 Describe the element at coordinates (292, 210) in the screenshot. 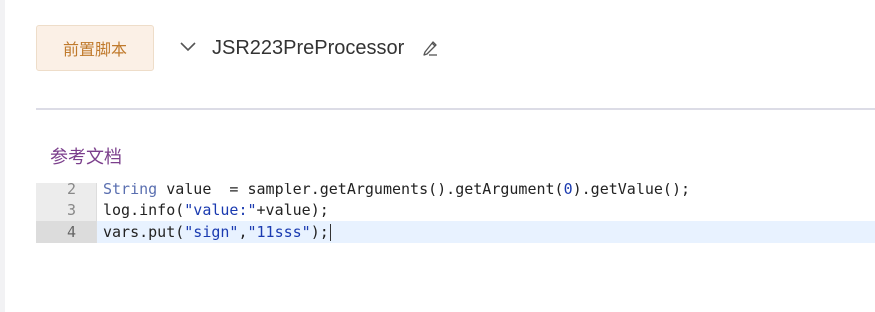

I see `code-token: +value);` at that location.